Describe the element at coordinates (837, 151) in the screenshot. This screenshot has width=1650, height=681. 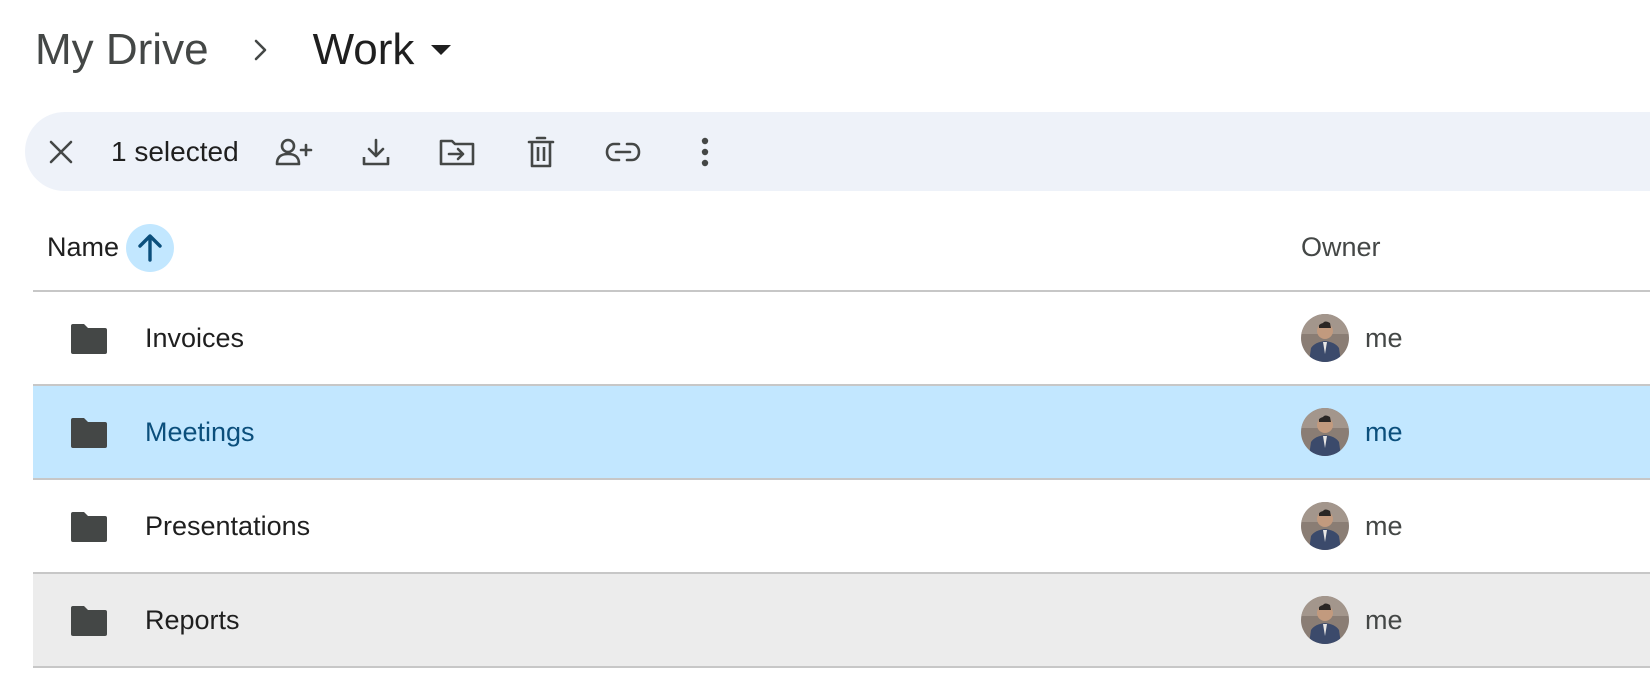
I see `selection-toolbar: 1 selected` at that location.